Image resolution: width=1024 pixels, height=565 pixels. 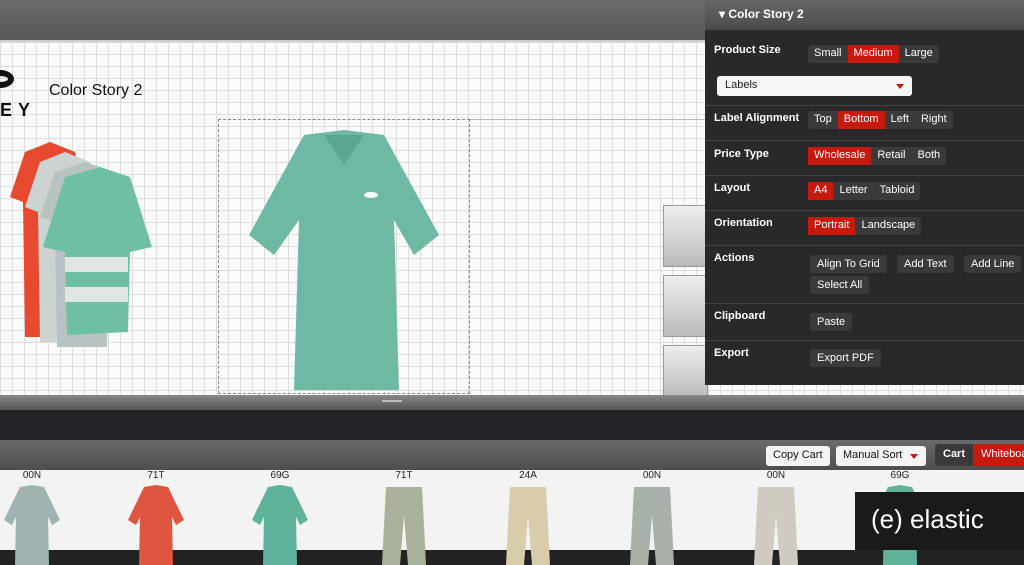 What do you see at coordinates (747, 50) in the screenshot?
I see `product-size-label: Product Size` at bounding box center [747, 50].